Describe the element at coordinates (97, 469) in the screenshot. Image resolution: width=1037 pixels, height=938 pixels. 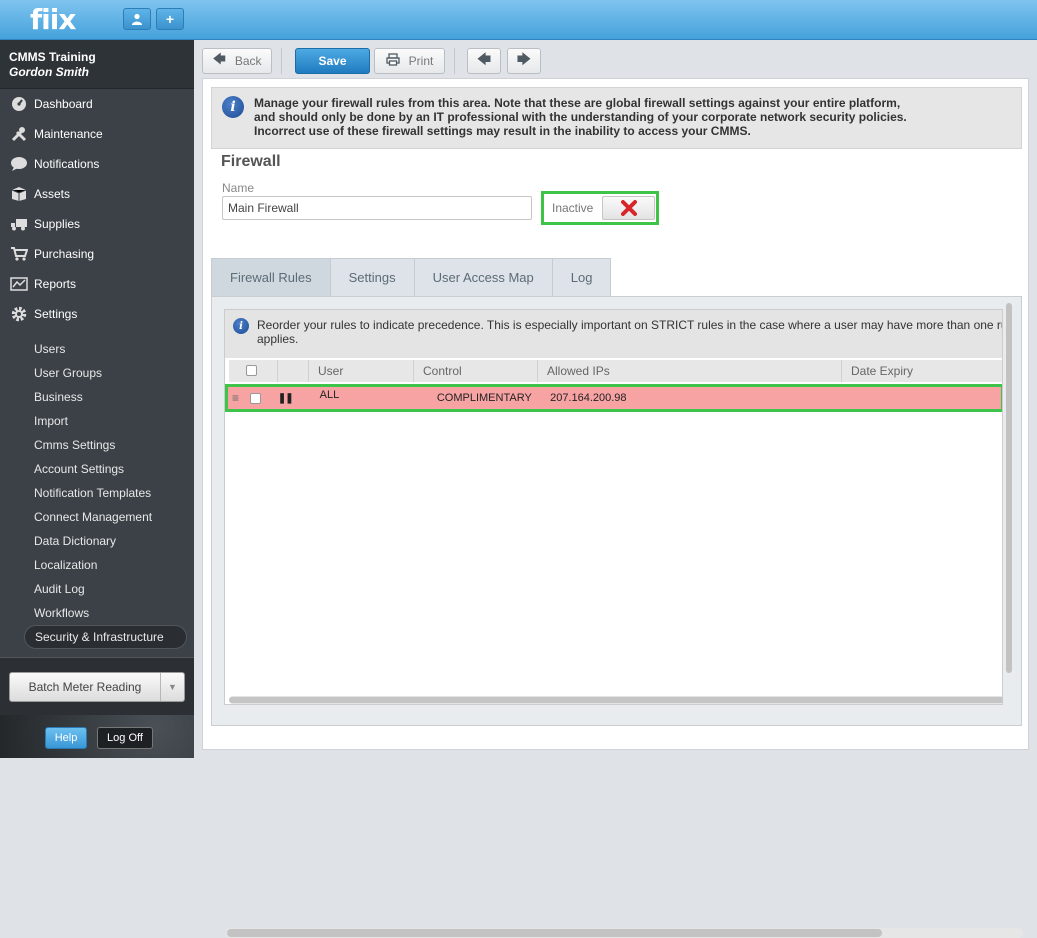
I see `sub-item-account-settings: Account Settings` at that location.